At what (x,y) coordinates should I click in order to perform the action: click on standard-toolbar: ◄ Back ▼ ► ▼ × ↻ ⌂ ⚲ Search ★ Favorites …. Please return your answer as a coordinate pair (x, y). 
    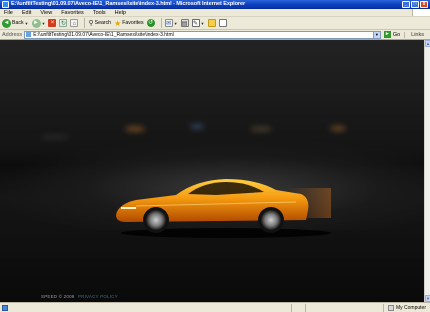
    Looking at the image, I should click on (215, 23).